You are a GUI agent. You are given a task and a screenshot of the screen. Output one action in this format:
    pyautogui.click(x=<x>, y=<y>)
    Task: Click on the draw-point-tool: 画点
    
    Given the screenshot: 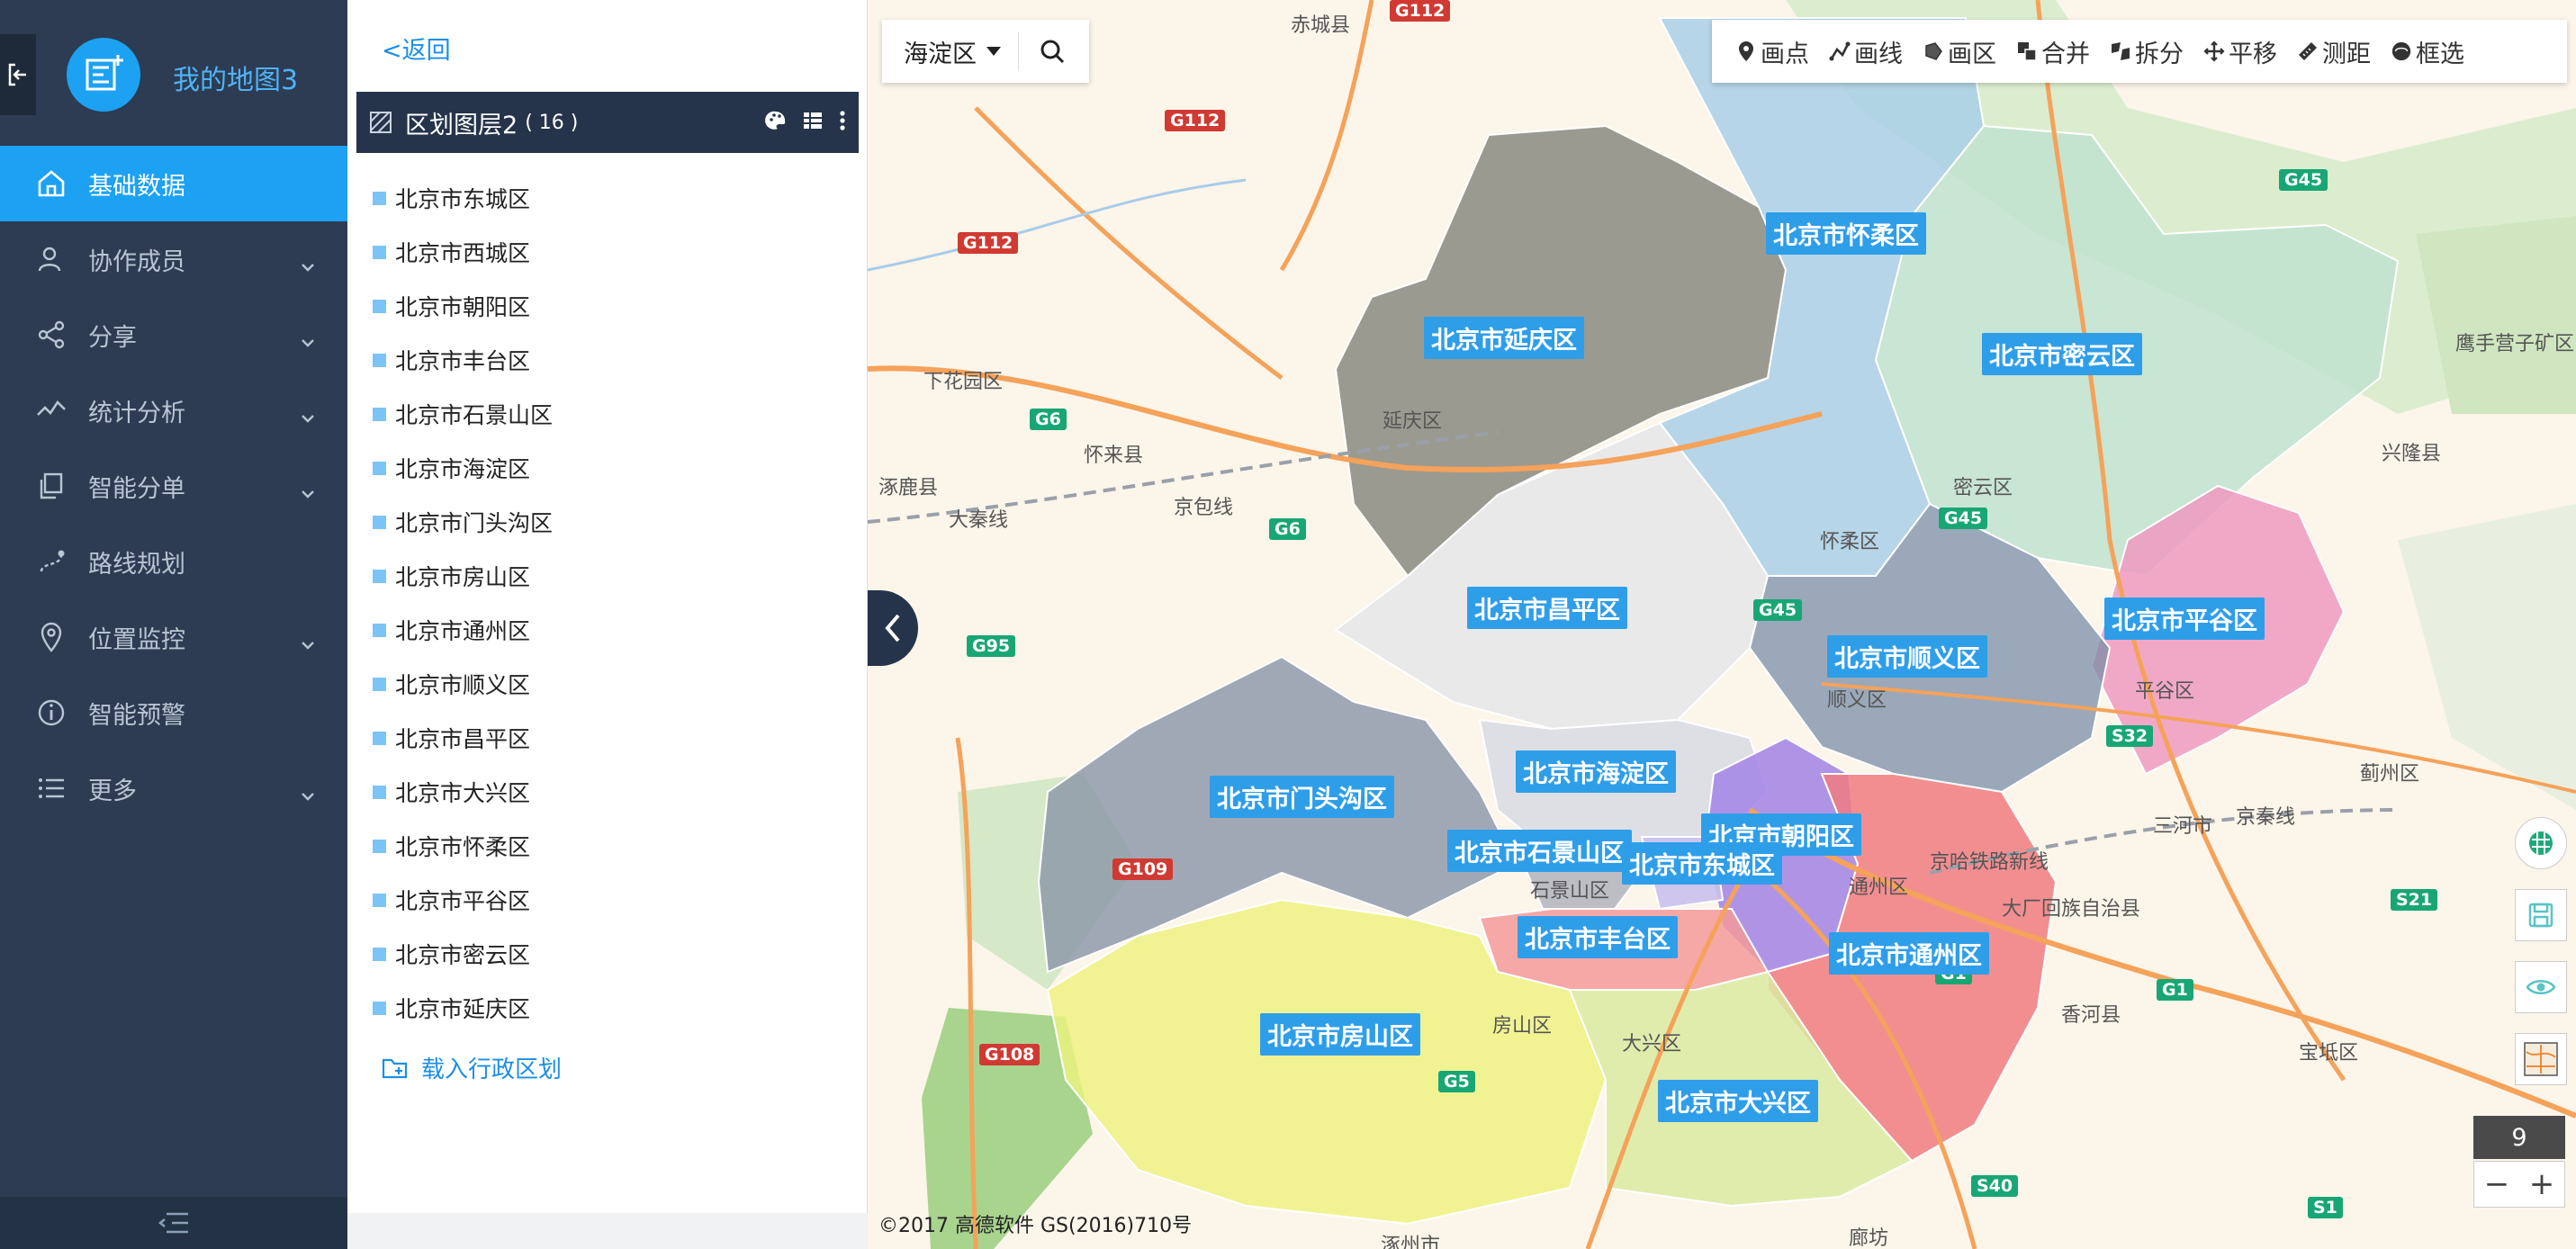 What is the action you would take?
    pyautogui.click(x=1772, y=51)
    